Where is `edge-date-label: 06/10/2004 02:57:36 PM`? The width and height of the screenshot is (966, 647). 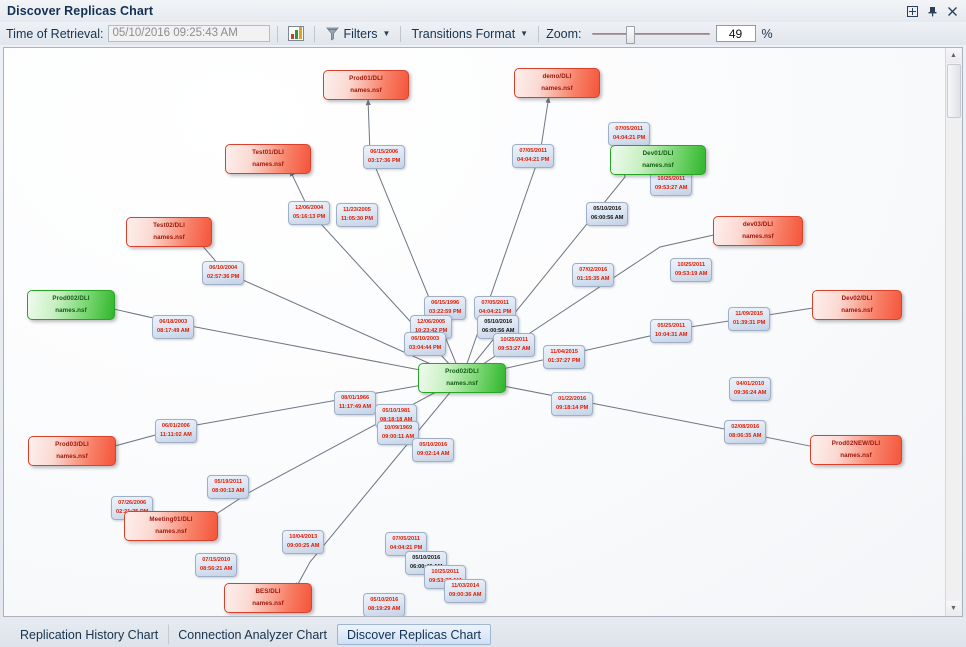 edge-date-label: 06/10/2004 02:57:36 PM is located at coordinates (223, 273).